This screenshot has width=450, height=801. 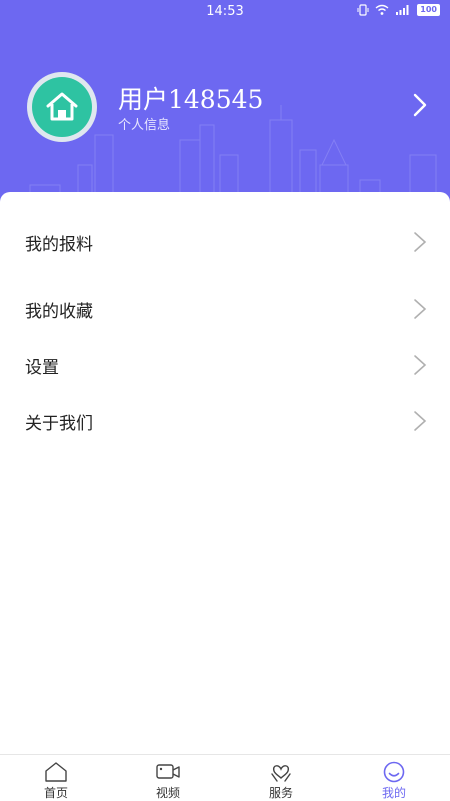 What do you see at coordinates (190, 98) in the screenshot?
I see `username: 用户148545` at bounding box center [190, 98].